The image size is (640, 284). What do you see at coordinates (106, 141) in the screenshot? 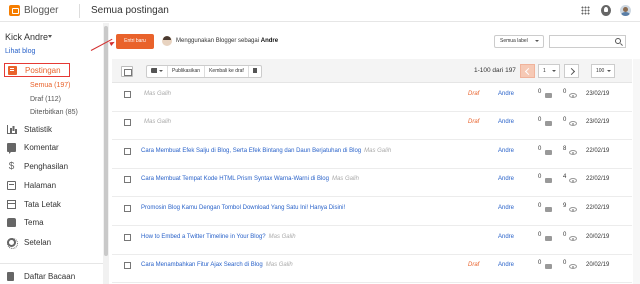
I see `sidebar-scrollbar-thumb` at bounding box center [106, 141].